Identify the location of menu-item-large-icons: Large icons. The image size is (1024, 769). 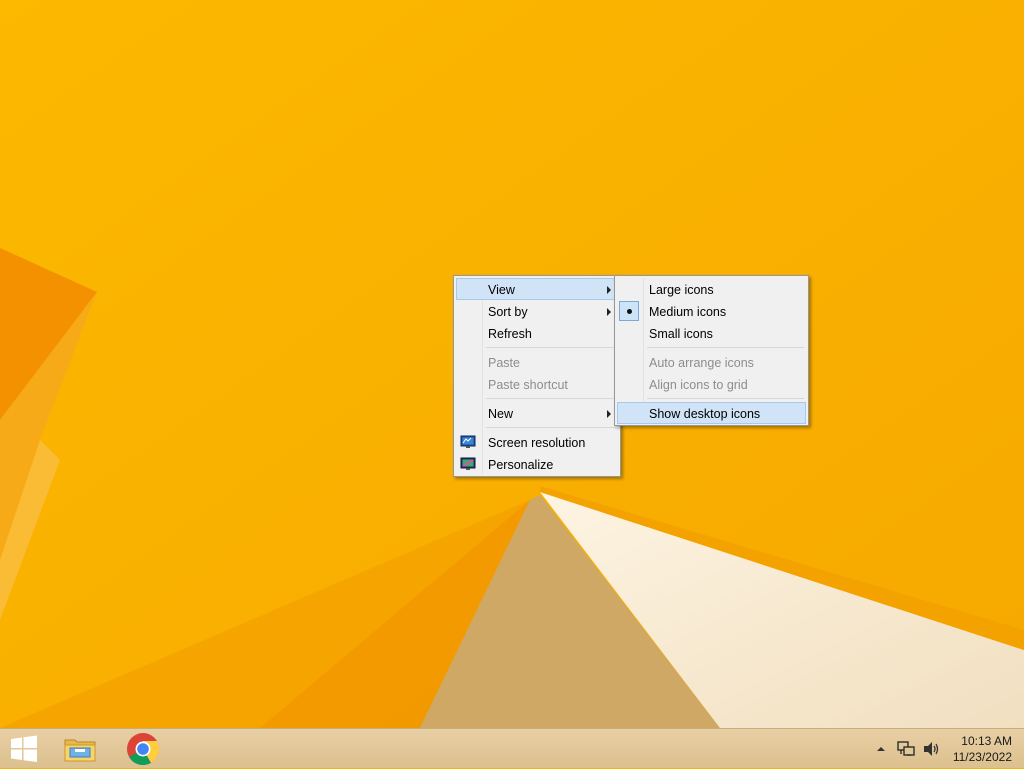
(711, 289).